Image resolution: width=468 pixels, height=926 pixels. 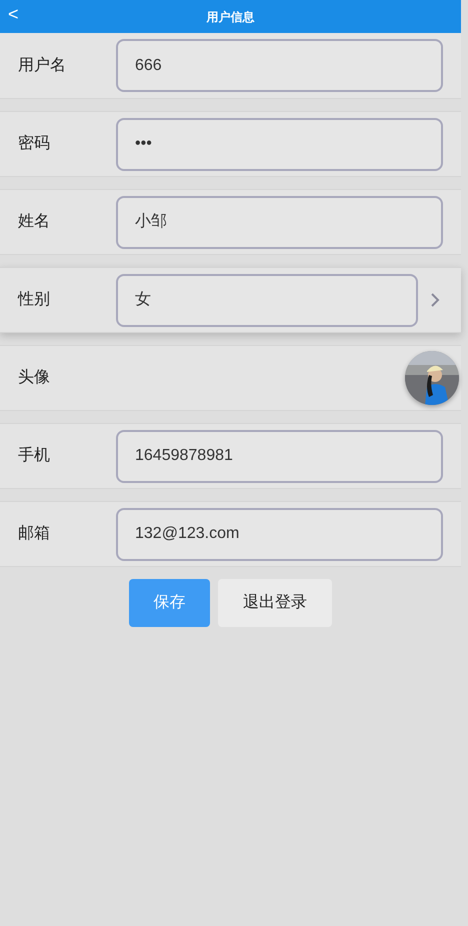 I want to click on page-title: 用户信息, so click(x=230, y=17).